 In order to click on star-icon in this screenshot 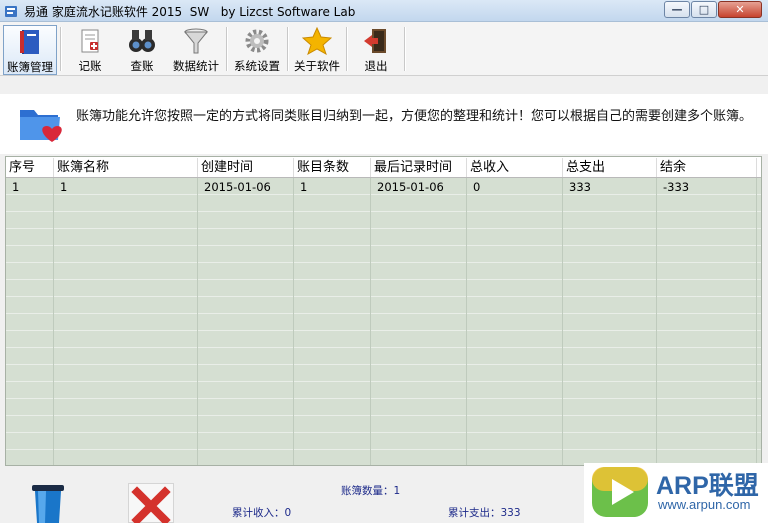, I will do `click(317, 41)`.